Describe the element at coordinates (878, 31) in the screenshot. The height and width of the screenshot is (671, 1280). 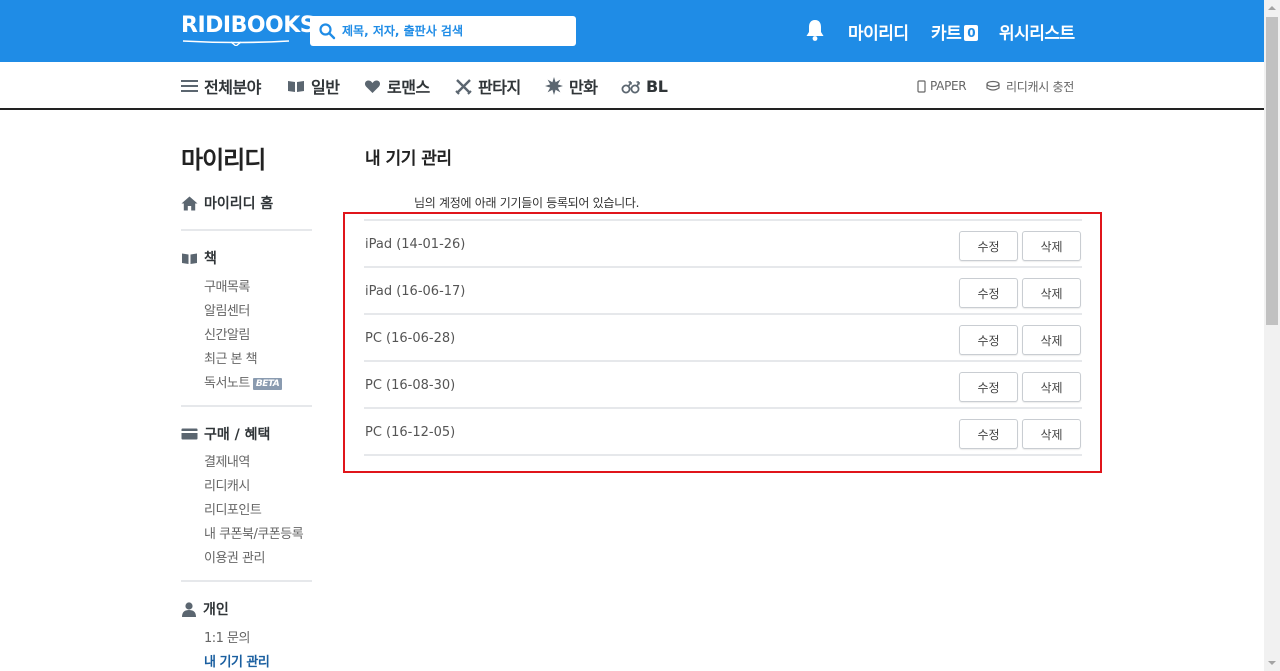
I see `nav-myridi: 마이리디` at that location.